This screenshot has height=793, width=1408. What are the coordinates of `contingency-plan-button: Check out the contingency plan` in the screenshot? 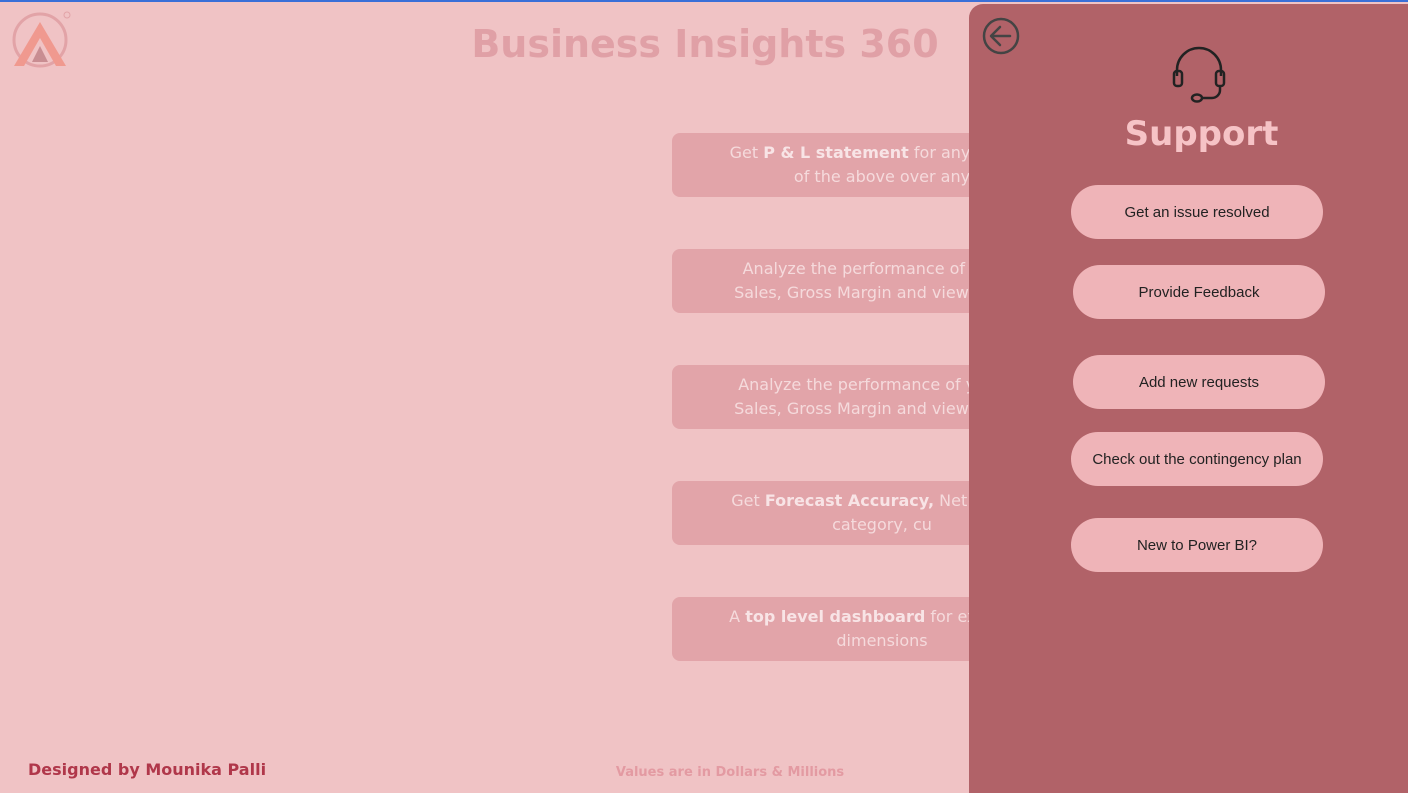 It's located at (1197, 459).